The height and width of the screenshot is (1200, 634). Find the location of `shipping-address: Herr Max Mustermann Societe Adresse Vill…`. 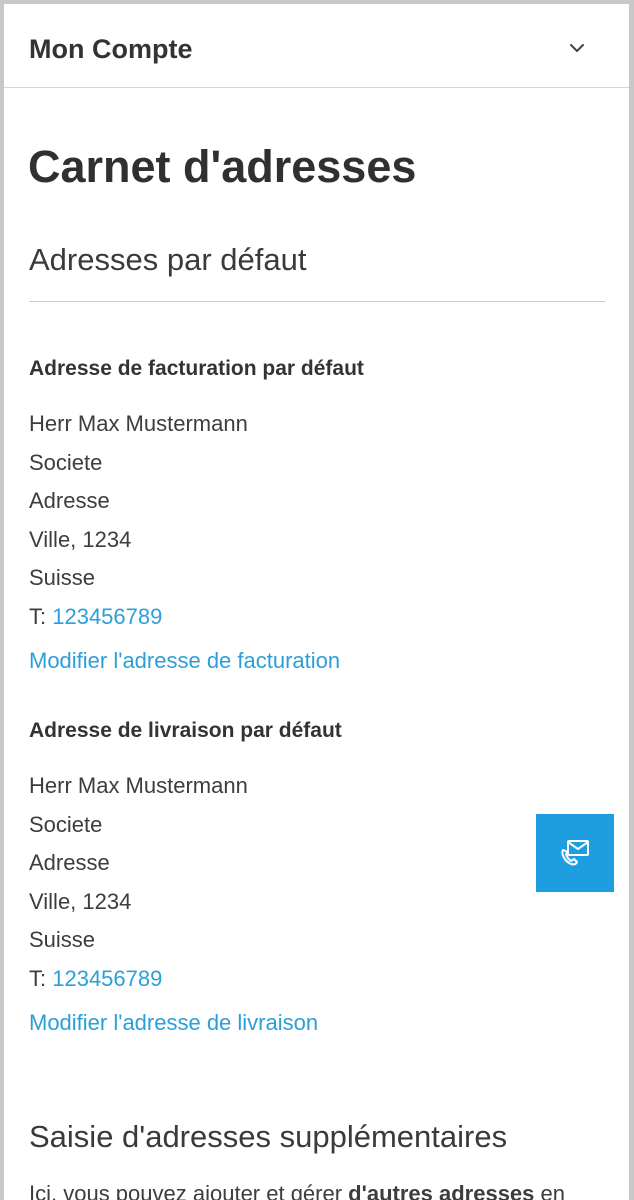

shipping-address: Herr Max Mustermann Societe Adresse Vill… is located at coordinates (138, 882).